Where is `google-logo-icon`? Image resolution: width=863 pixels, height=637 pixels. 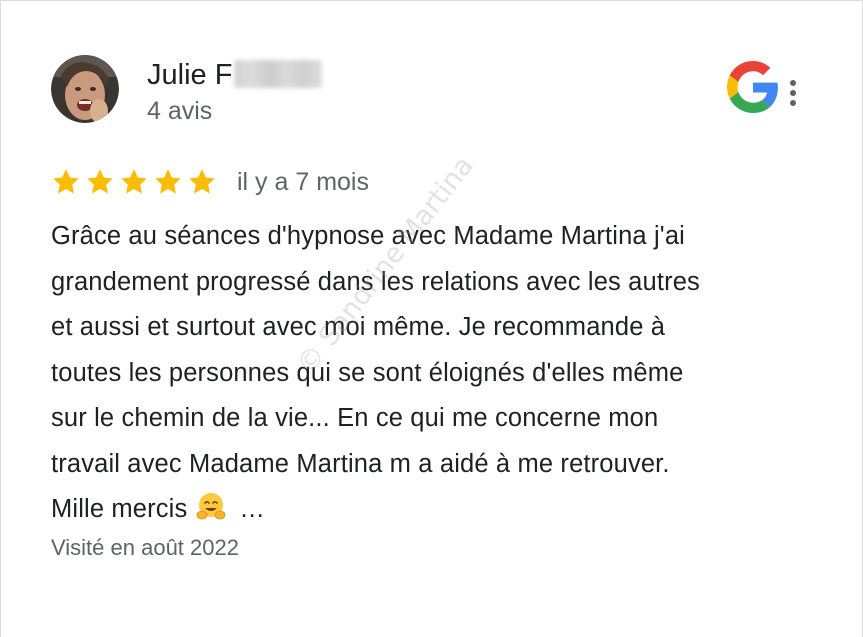
google-logo-icon is located at coordinates (753, 87).